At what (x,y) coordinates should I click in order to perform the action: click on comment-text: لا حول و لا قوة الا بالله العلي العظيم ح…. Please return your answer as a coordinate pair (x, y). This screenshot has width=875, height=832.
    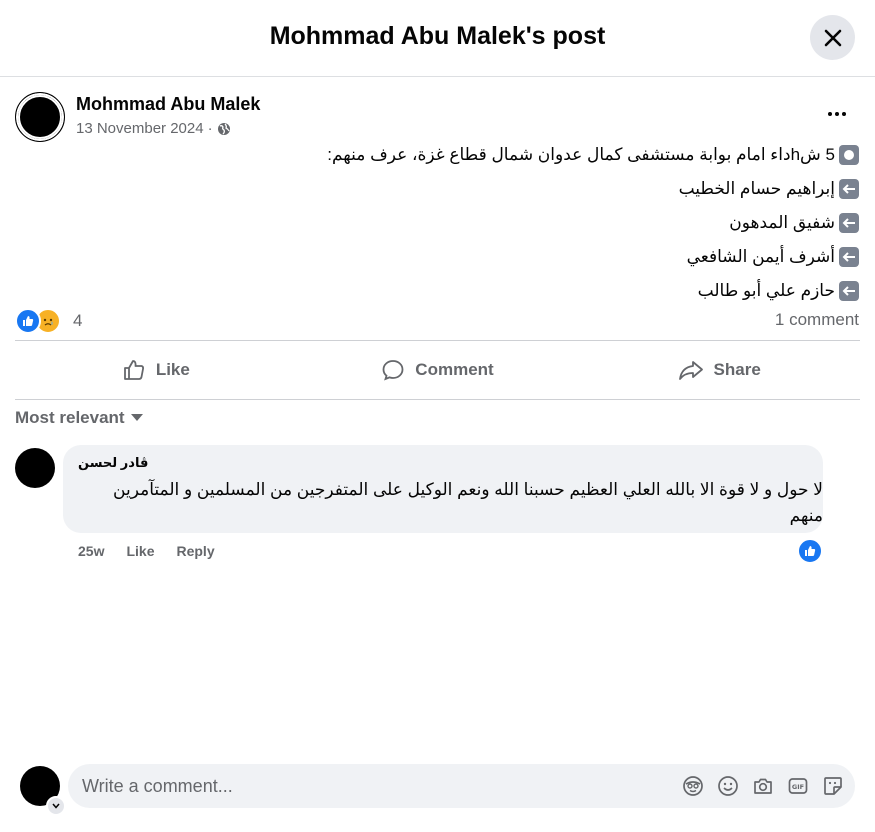
    Looking at the image, I should click on (468, 502).